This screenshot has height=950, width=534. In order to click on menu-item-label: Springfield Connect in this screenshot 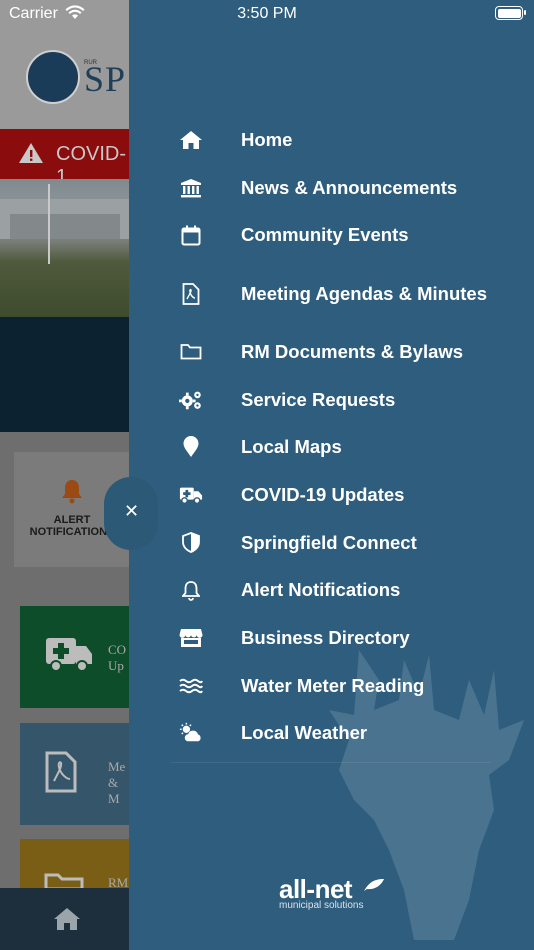, I will do `click(329, 542)`.